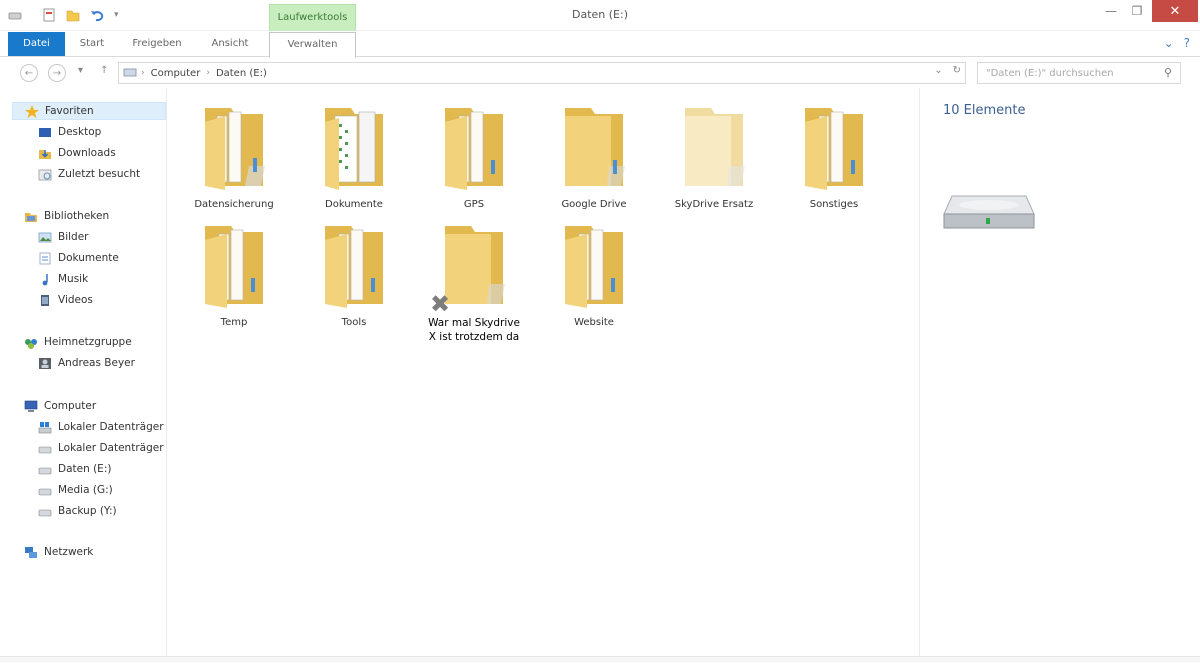 The height and width of the screenshot is (663, 1200). I want to click on nav-item-recent: Zuletzt besucht, so click(89, 174).